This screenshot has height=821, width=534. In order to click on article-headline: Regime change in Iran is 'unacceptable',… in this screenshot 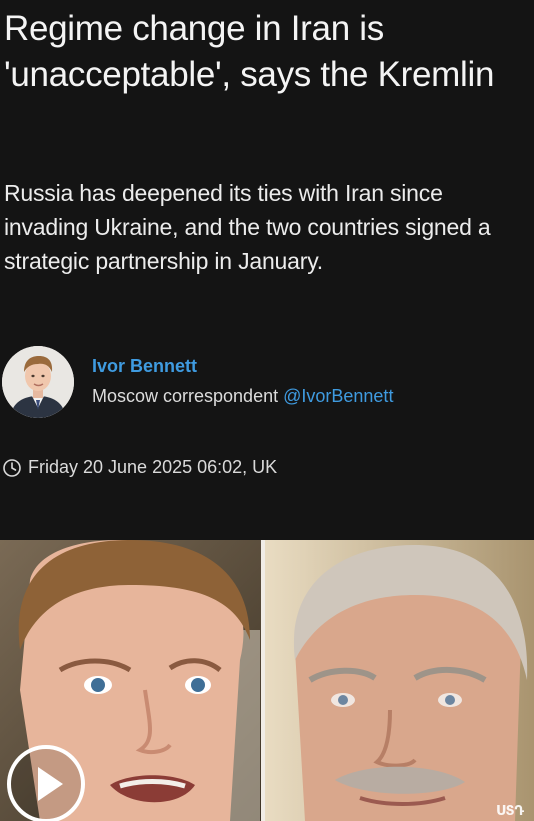, I will do `click(249, 51)`.